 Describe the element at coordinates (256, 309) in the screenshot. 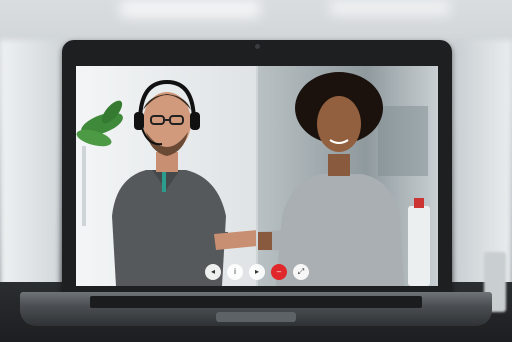

I see `laptop-base` at that location.